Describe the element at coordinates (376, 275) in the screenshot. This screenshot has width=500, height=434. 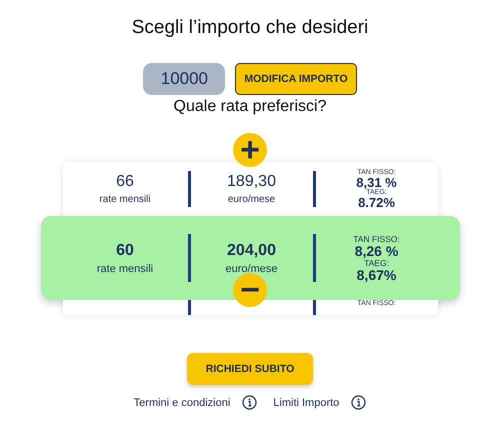
I see `rate-value: 8,67%` at that location.